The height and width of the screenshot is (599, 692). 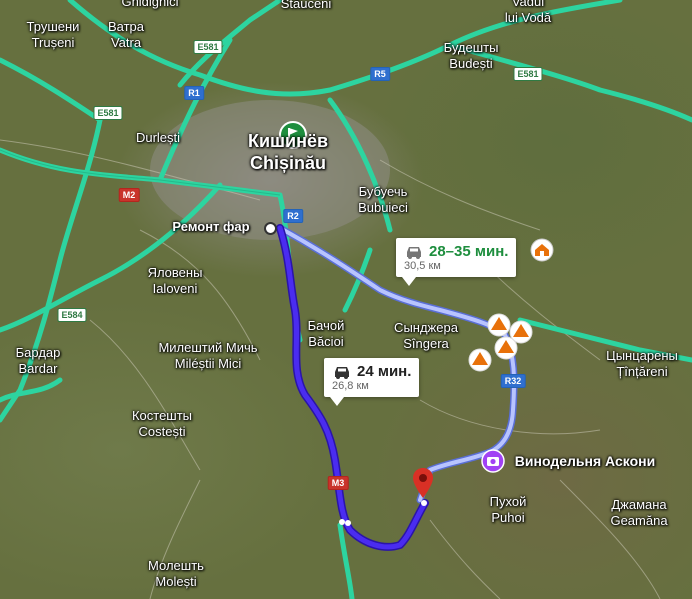 I want to click on alt-route-distance: 30,5 км, so click(x=422, y=266).